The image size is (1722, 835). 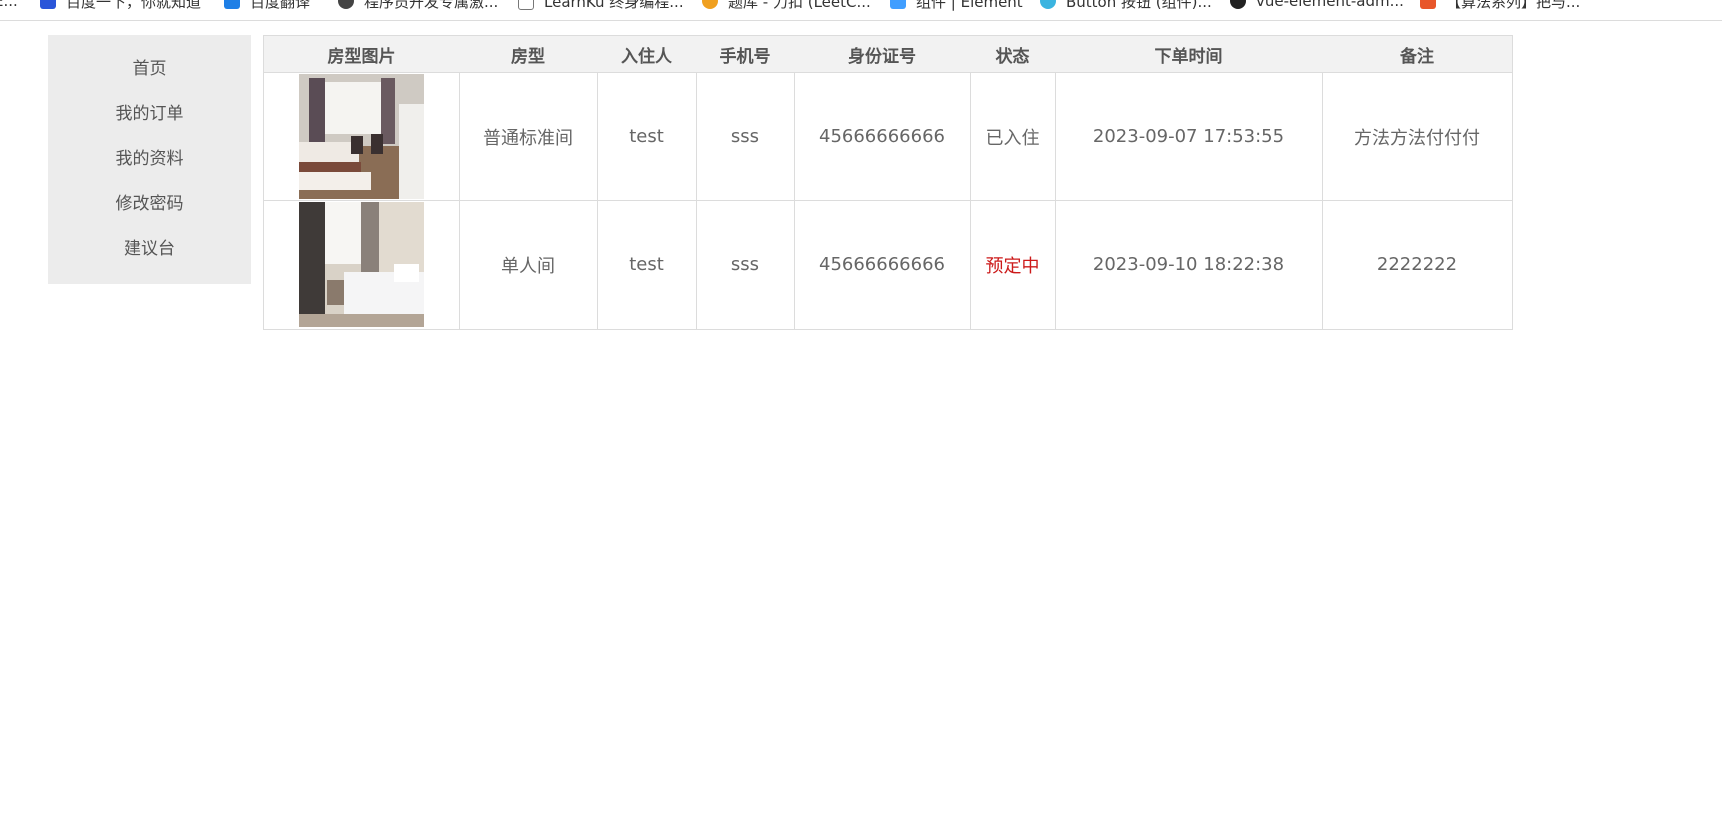 I want to click on room-type-cell: 普通标准间, so click(x=528, y=138).